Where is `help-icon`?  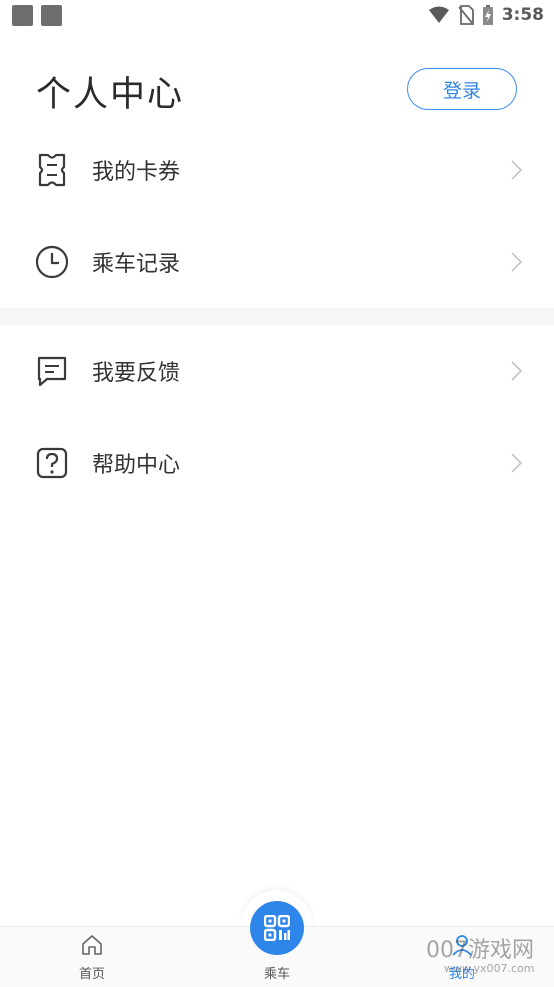 help-icon is located at coordinates (52, 463).